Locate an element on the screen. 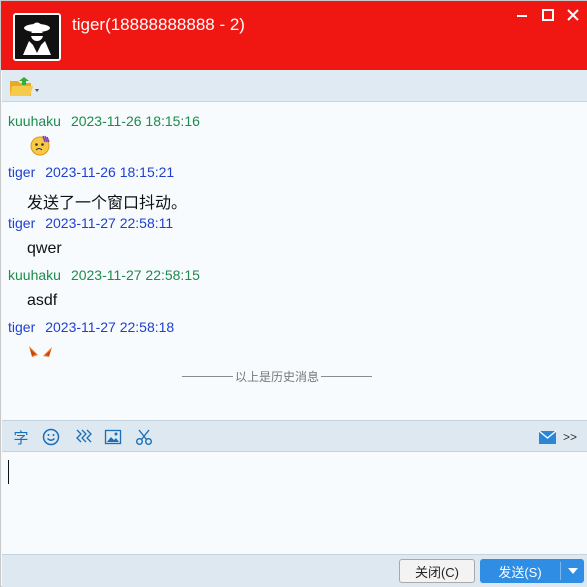  send-options-button is located at coordinates (572, 571).